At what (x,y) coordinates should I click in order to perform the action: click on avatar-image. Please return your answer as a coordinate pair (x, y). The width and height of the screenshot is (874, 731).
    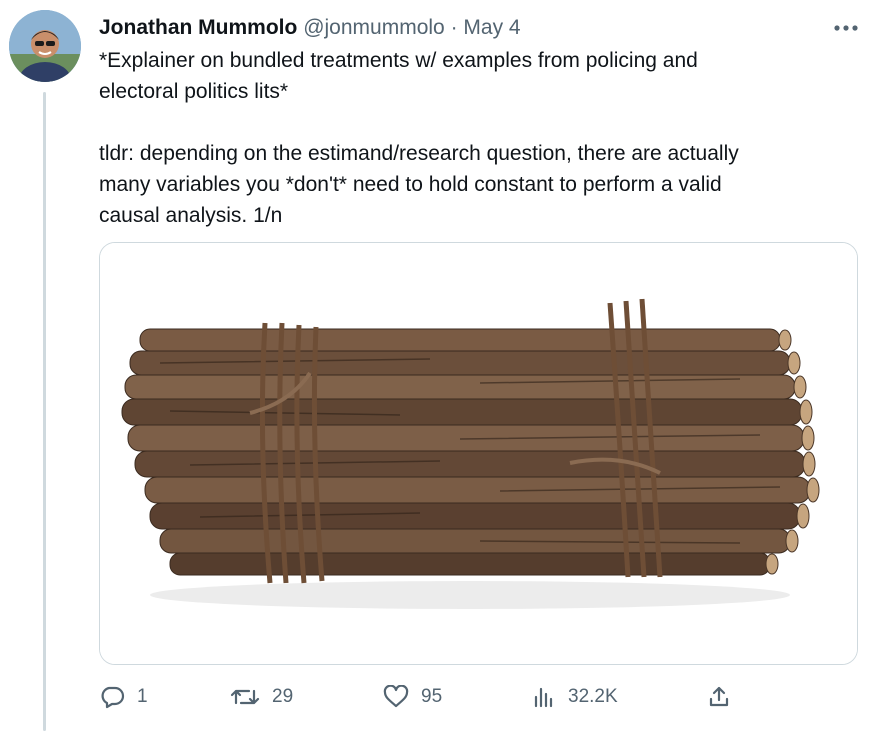
    Looking at the image, I should click on (45, 46).